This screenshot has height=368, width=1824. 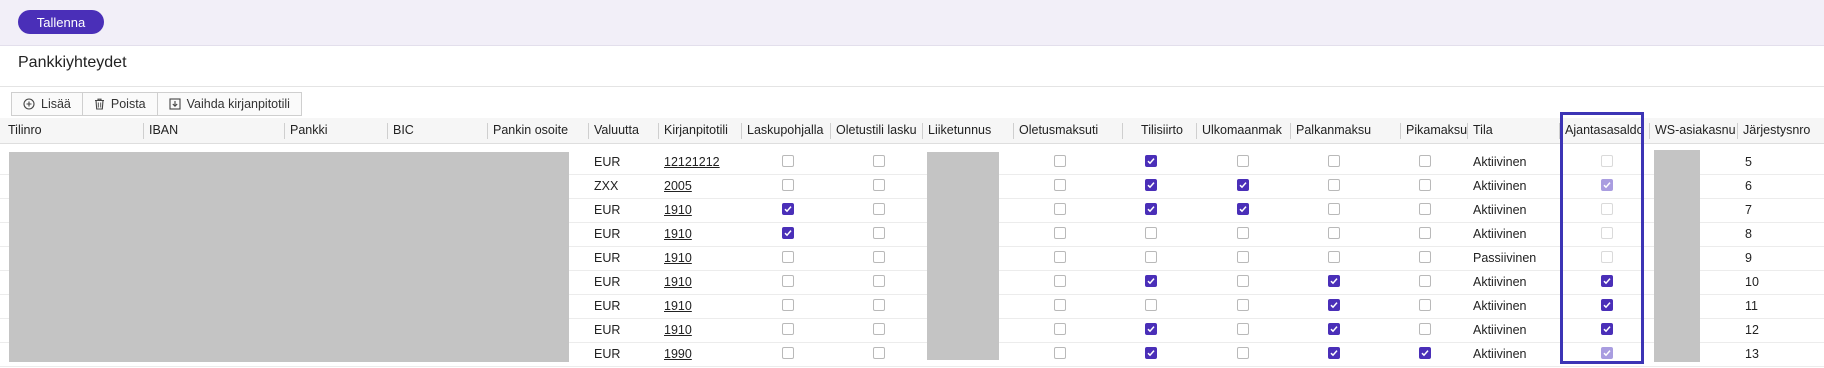 I want to click on column-header: Valuutta, so click(x=625, y=130).